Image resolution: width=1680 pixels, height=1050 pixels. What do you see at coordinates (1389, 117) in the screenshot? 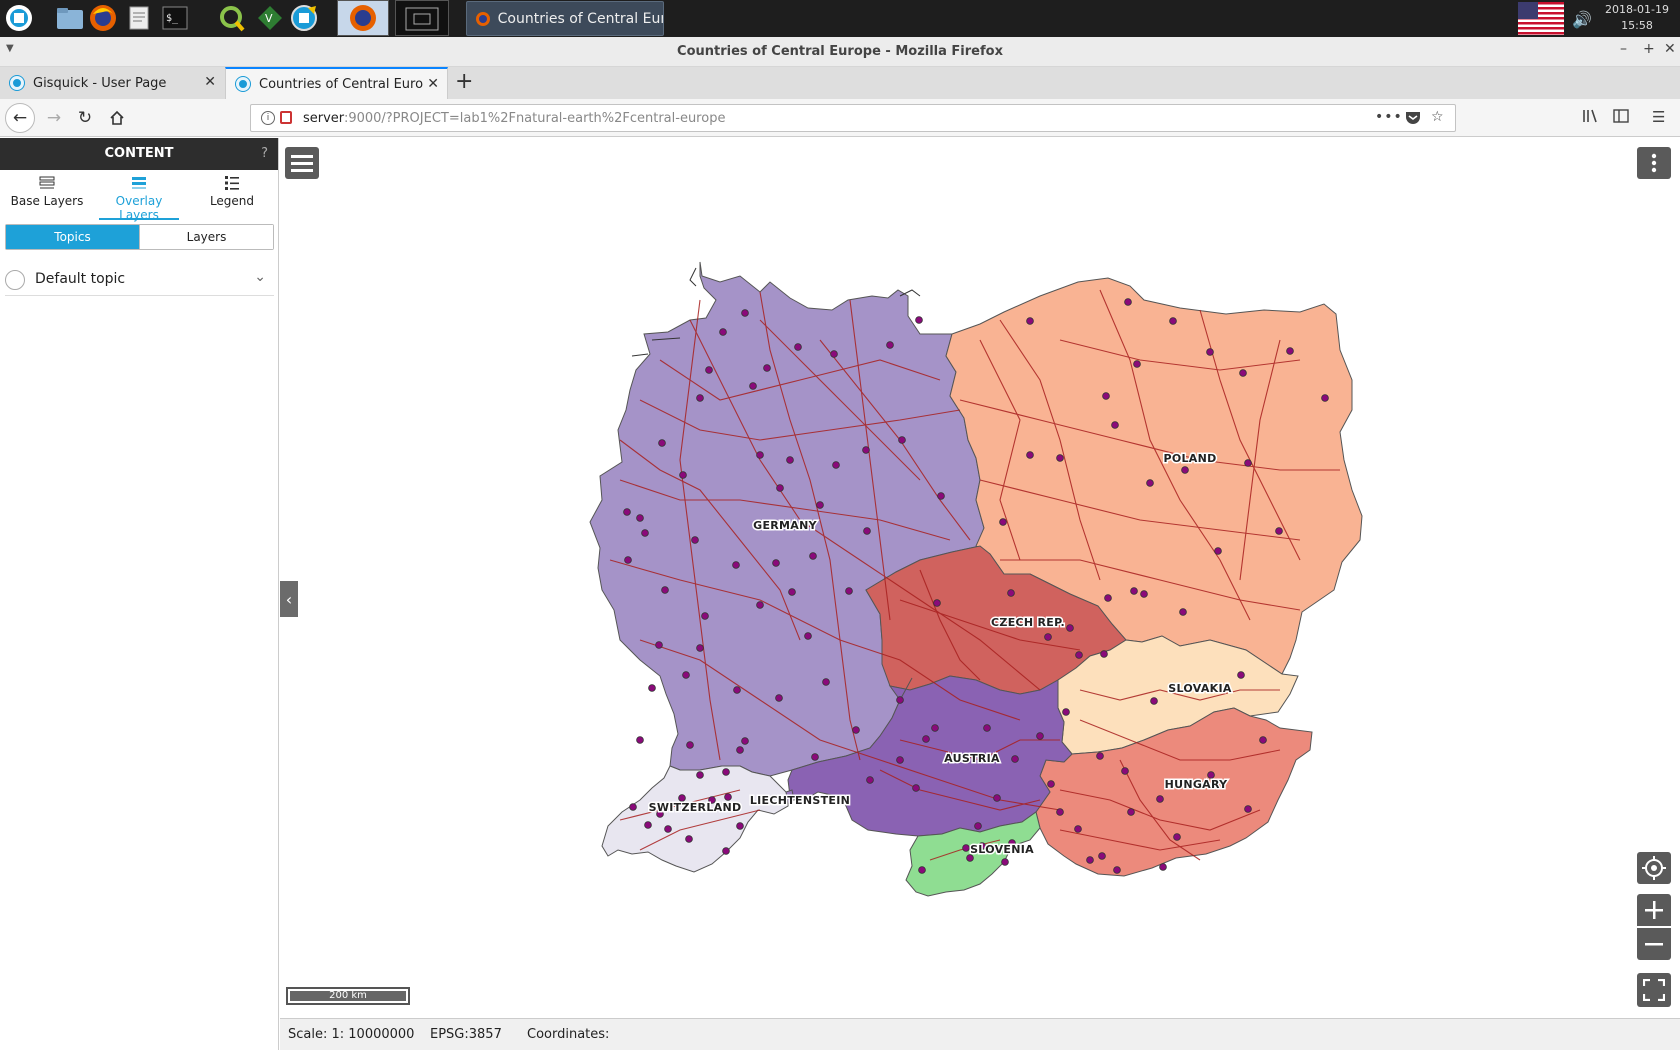
I see `page-actions-icon: •••` at bounding box center [1389, 117].